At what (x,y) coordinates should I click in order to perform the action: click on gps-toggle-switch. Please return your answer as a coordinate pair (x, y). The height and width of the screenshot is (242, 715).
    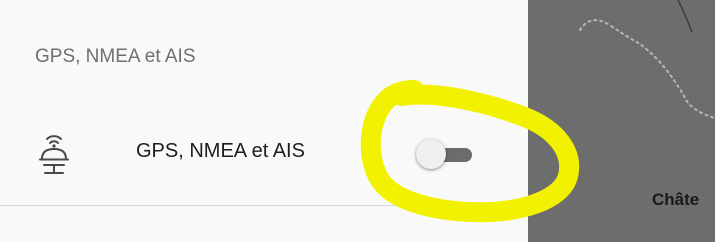
    Looking at the image, I should click on (445, 154).